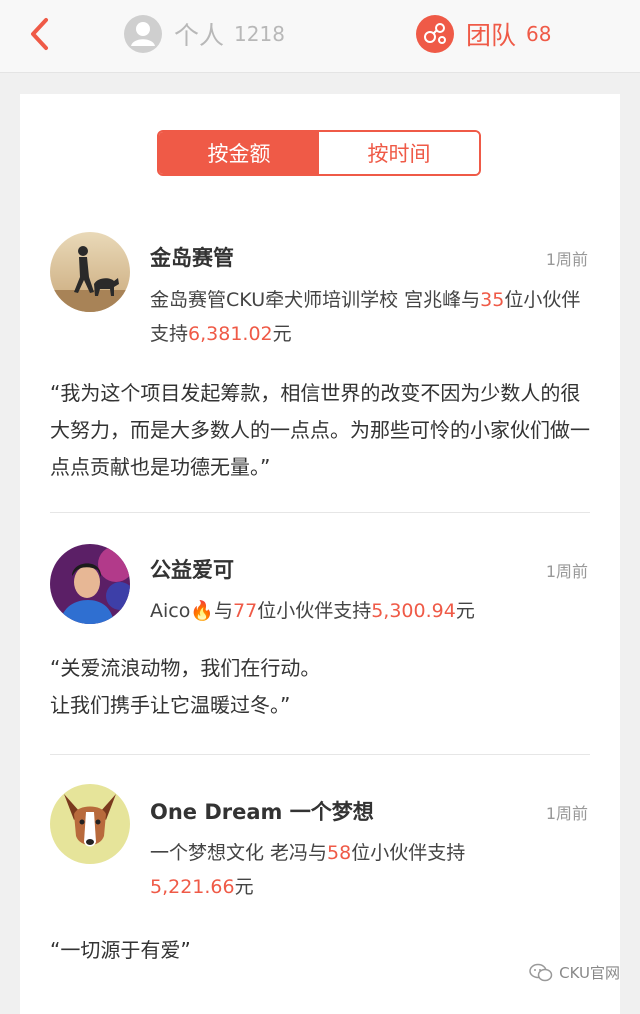 The width and height of the screenshot is (640, 1014). Describe the element at coordinates (339, 853) in the screenshot. I see `supporter-count: 58` at that location.